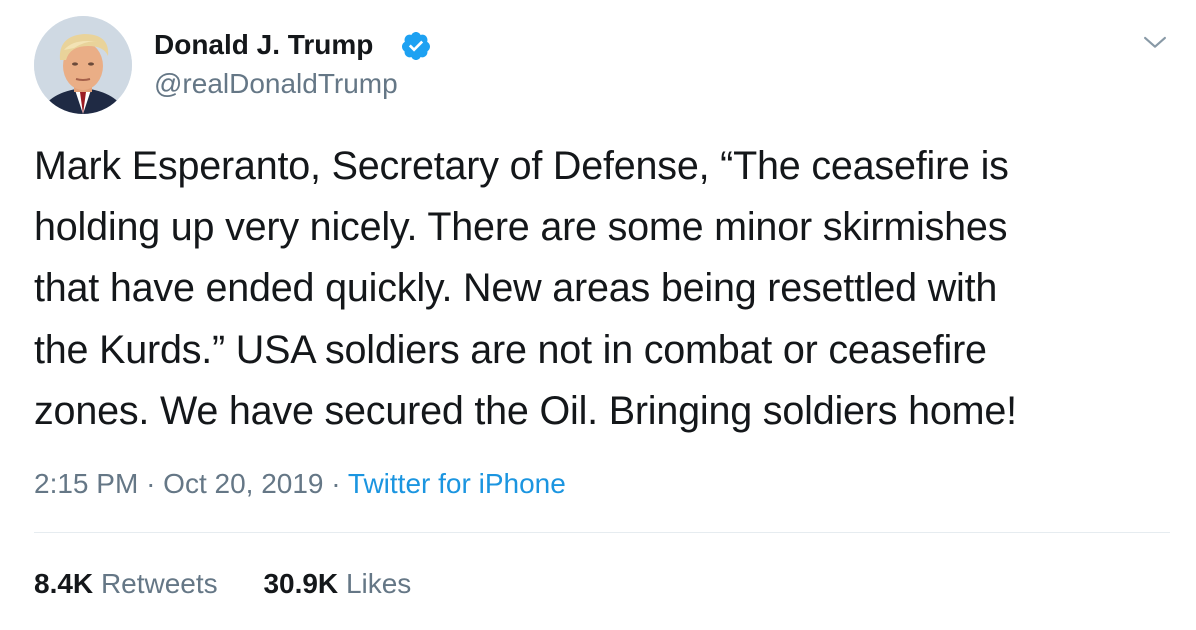  Describe the element at coordinates (415, 46) in the screenshot. I see `verified-badge-icon` at that location.